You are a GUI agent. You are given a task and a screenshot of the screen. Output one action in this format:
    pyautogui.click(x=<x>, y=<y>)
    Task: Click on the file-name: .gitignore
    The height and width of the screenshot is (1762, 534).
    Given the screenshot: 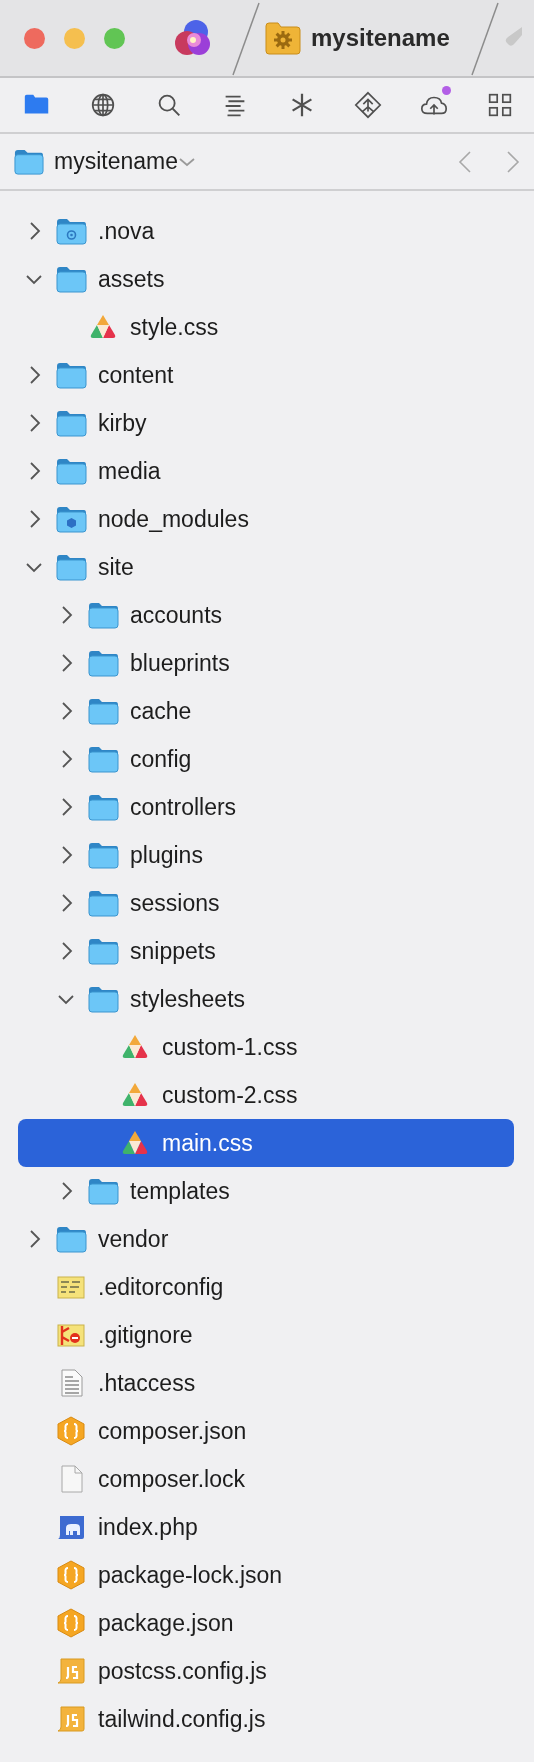 What is the action you would take?
    pyautogui.click(x=145, y=1335)
    